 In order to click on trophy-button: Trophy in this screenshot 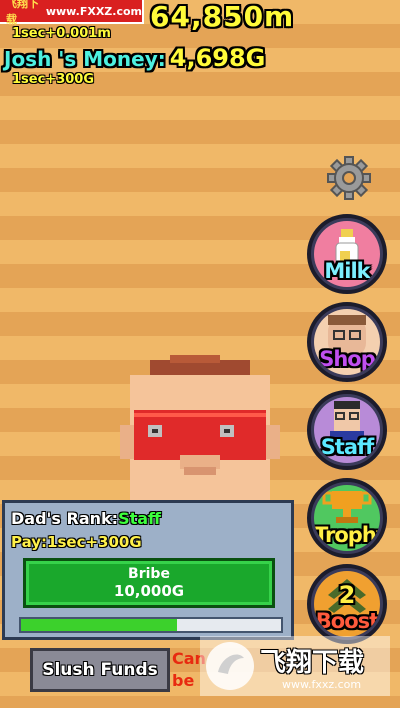, I will do `click(347, 518)`.